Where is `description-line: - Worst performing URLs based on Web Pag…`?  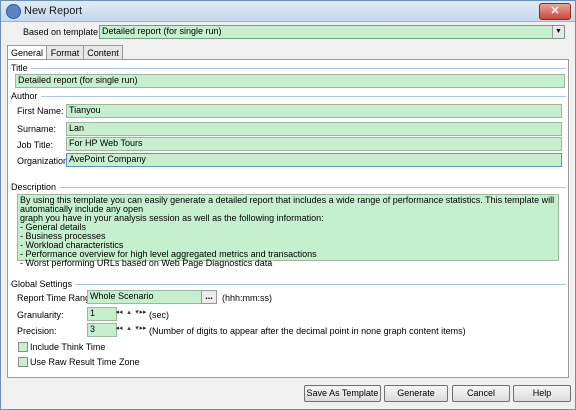 description-line: - Worst performing URLs based on Web Pag… is located at coordinates (146, 263).